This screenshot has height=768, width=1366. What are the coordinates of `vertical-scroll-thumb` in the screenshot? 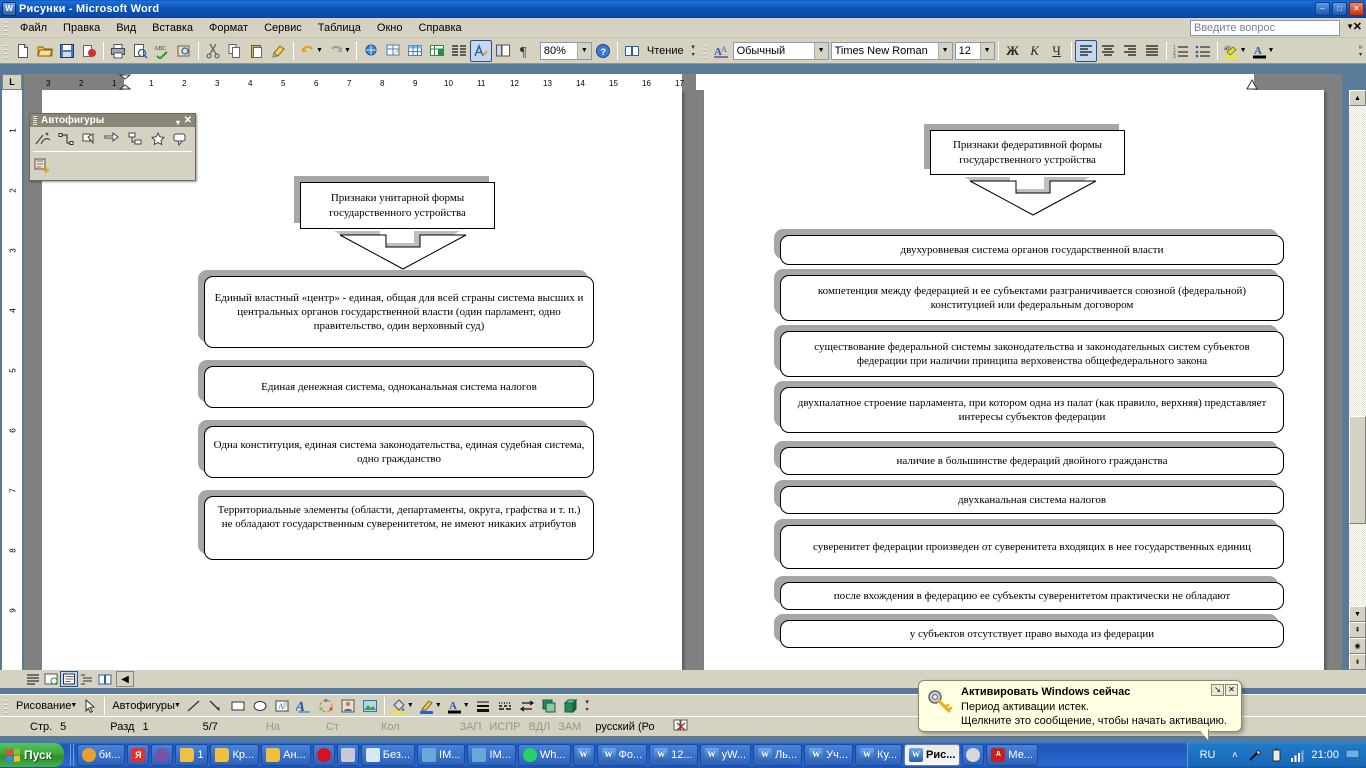 It's located at (1357, 470).